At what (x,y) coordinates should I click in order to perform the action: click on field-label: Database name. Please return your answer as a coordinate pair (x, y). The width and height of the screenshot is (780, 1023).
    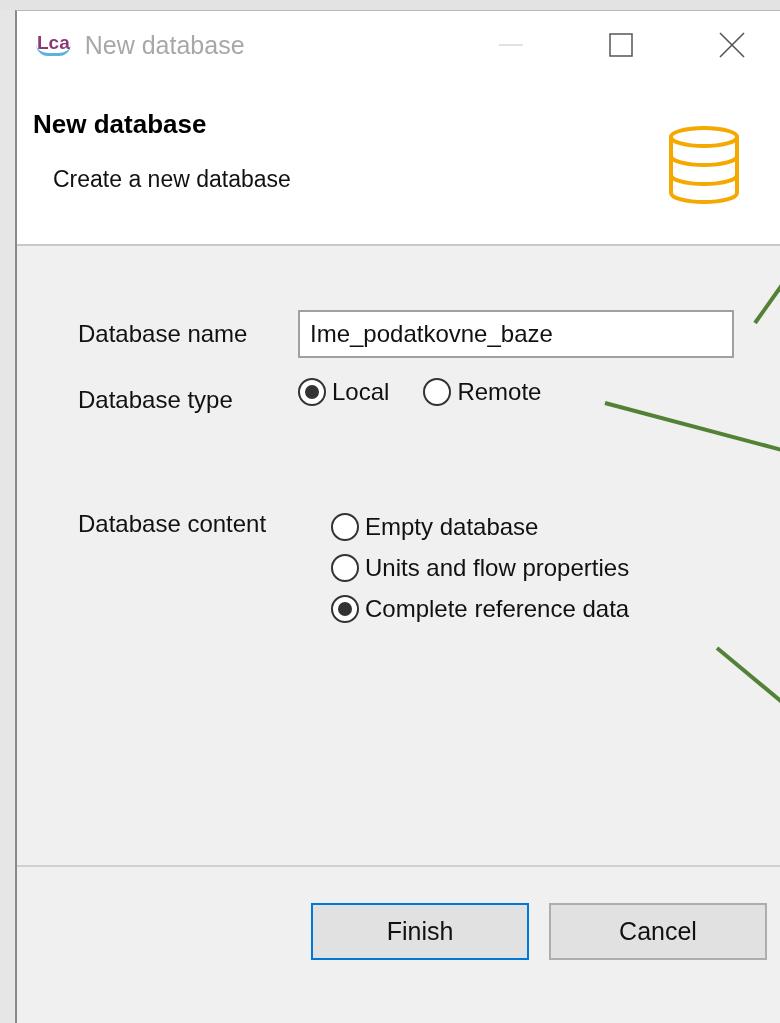
    Looking at the image, I should click on (163, 334).